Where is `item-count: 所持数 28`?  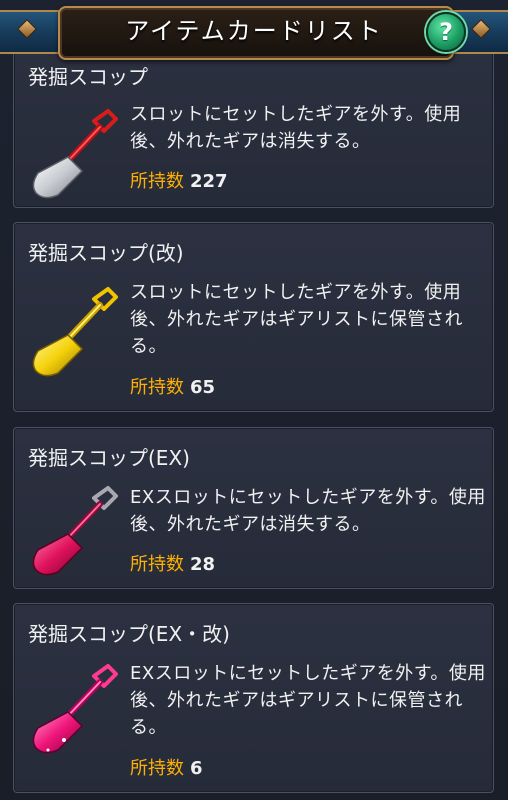
item-count: 所持数 28 is located at coordinates (172, 563).